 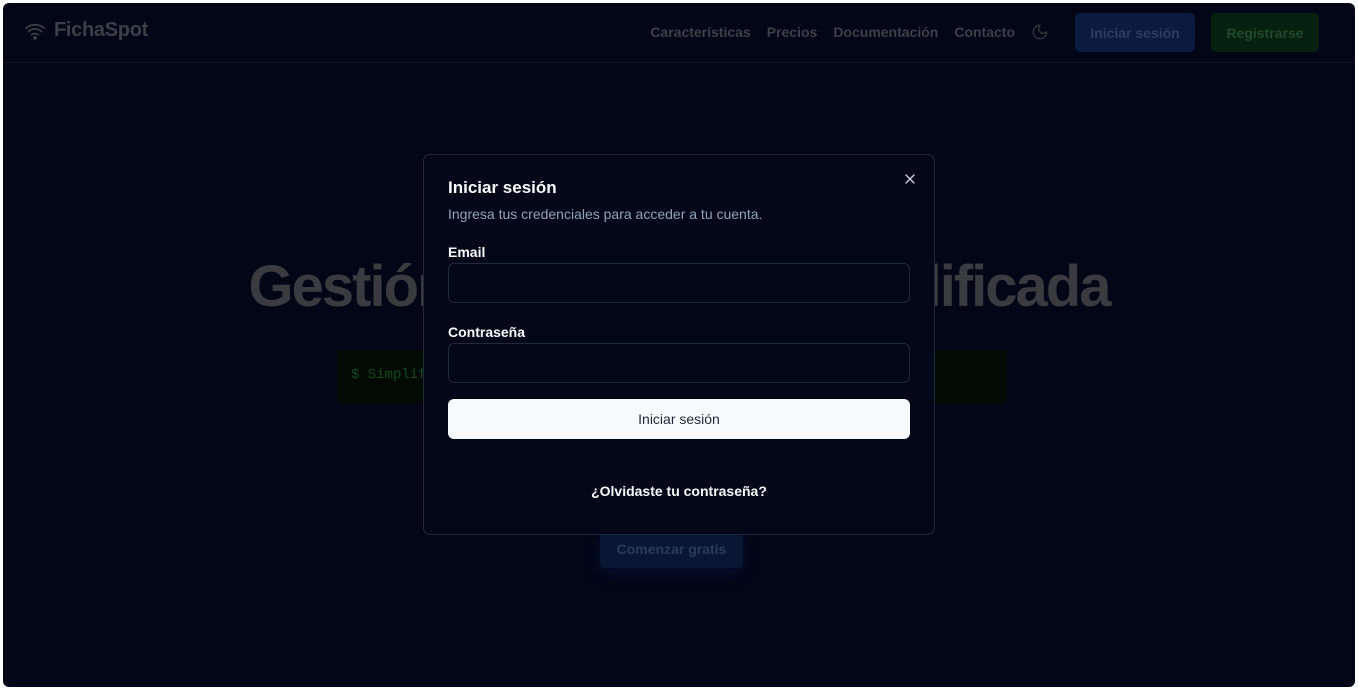 I want to click on nav-link-precios: Precios, so click(x=792, y=32).